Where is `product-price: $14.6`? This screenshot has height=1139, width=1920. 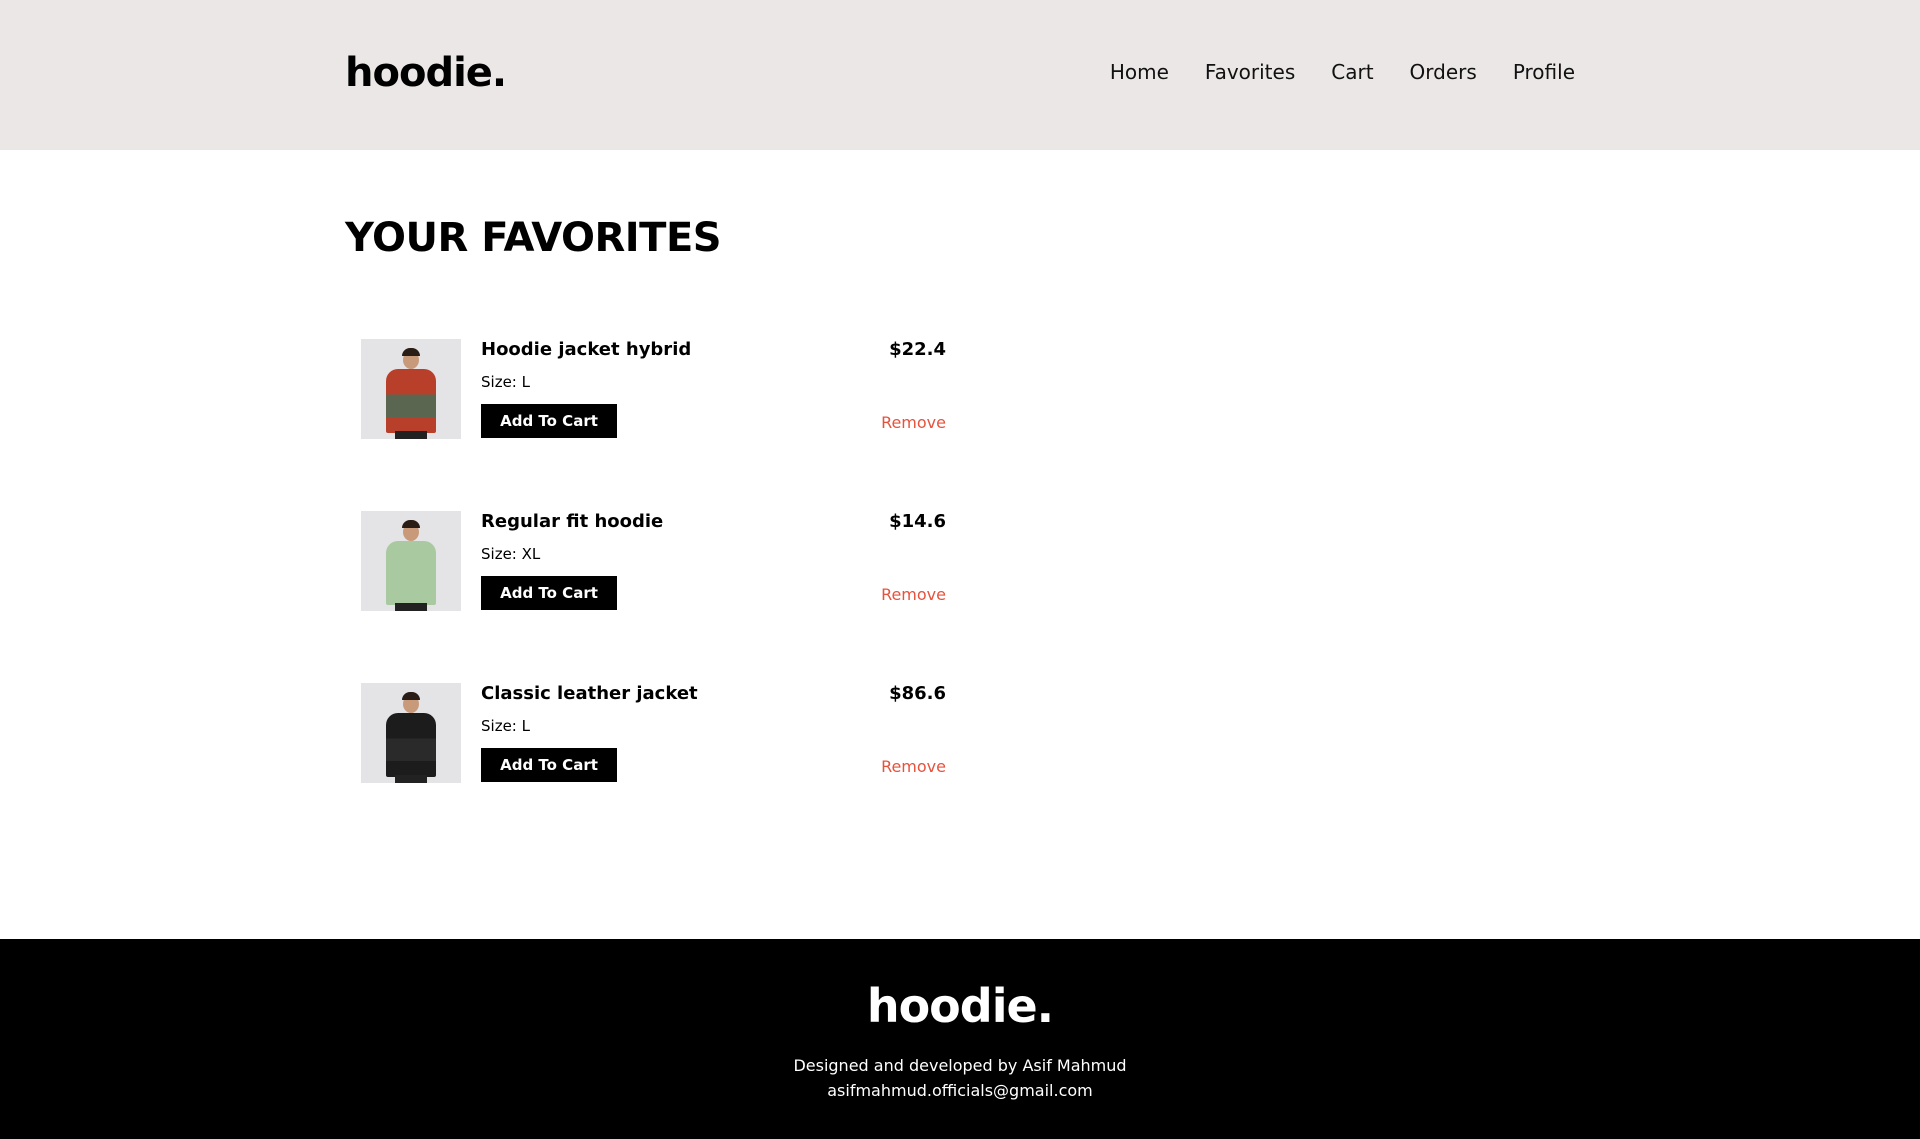 product-price: $14.6 is located at coordinates (917, 521).